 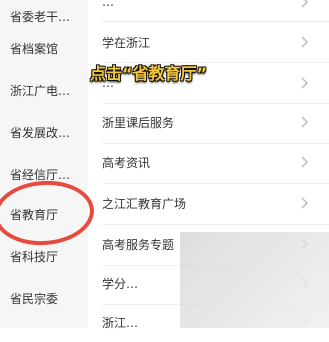 I want to click on sidebar-item-label: 省档案馆, so click(x=34, y=48).